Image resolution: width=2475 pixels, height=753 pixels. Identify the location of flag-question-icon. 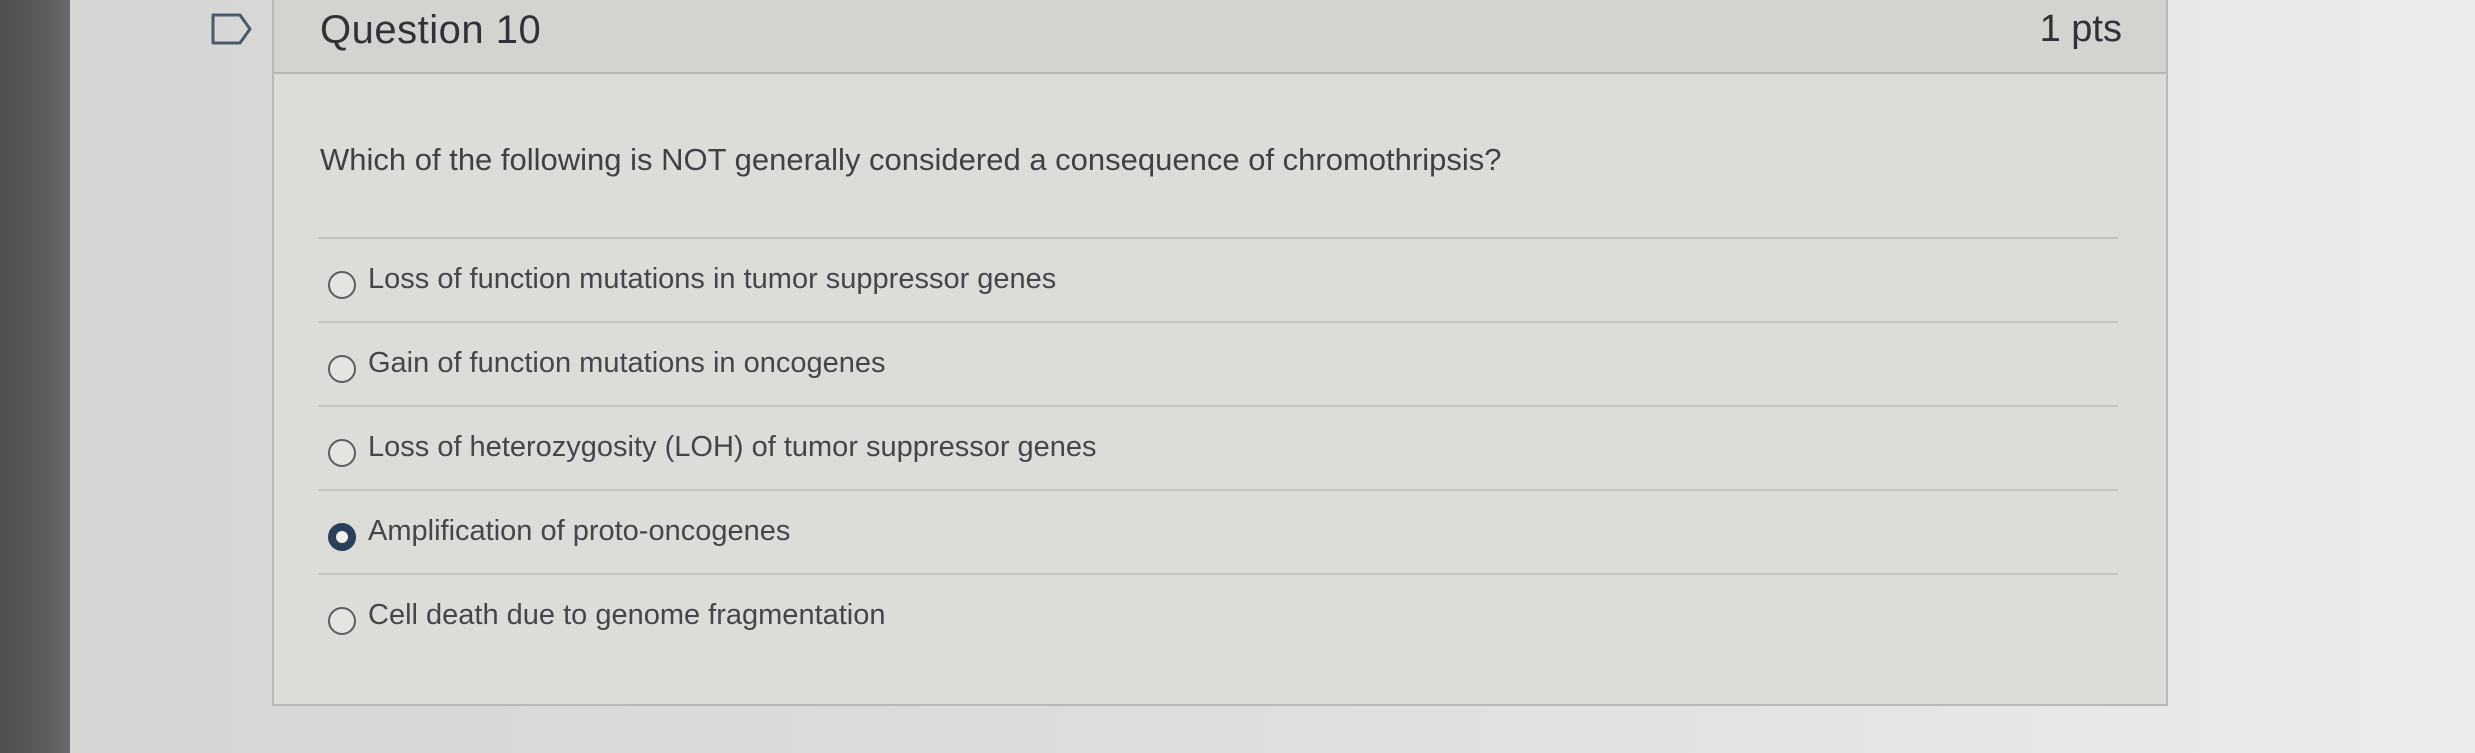
(232, 29).